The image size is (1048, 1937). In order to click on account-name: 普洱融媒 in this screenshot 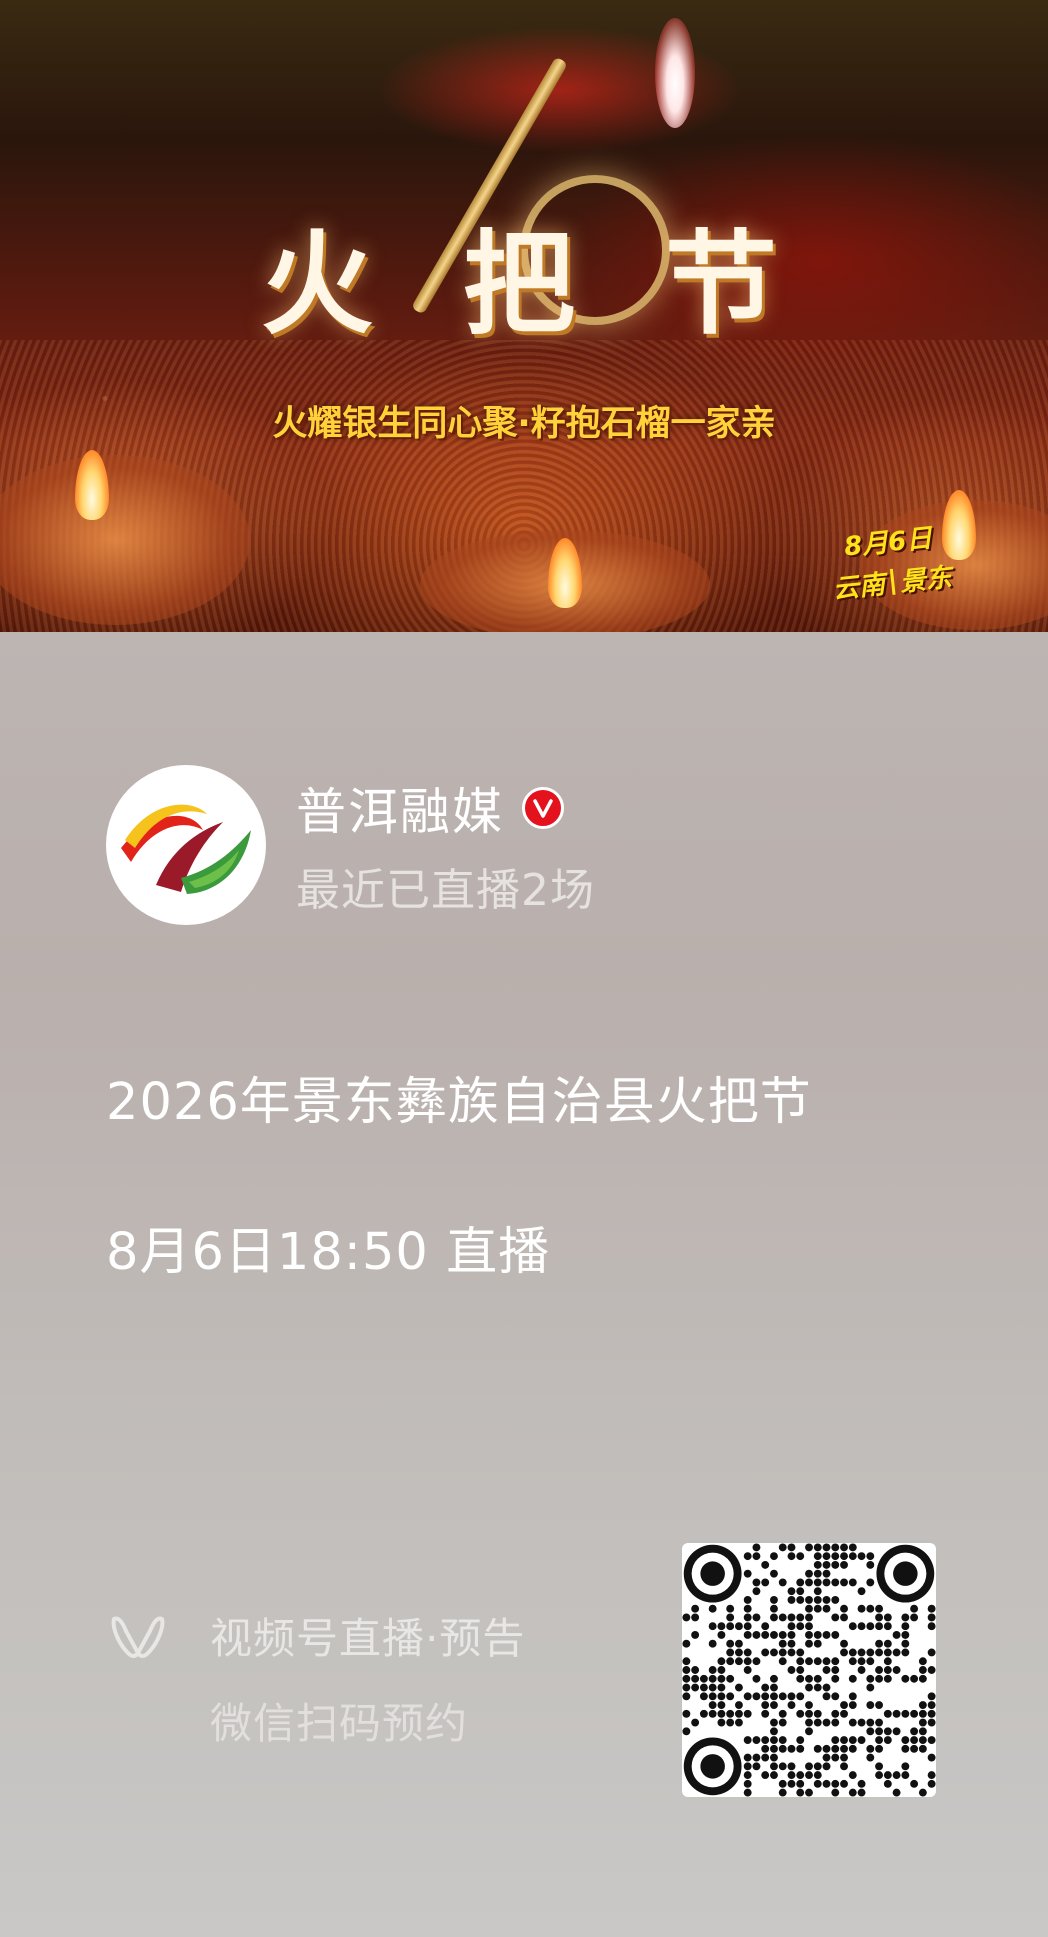, I will do `click(400, 808)`.